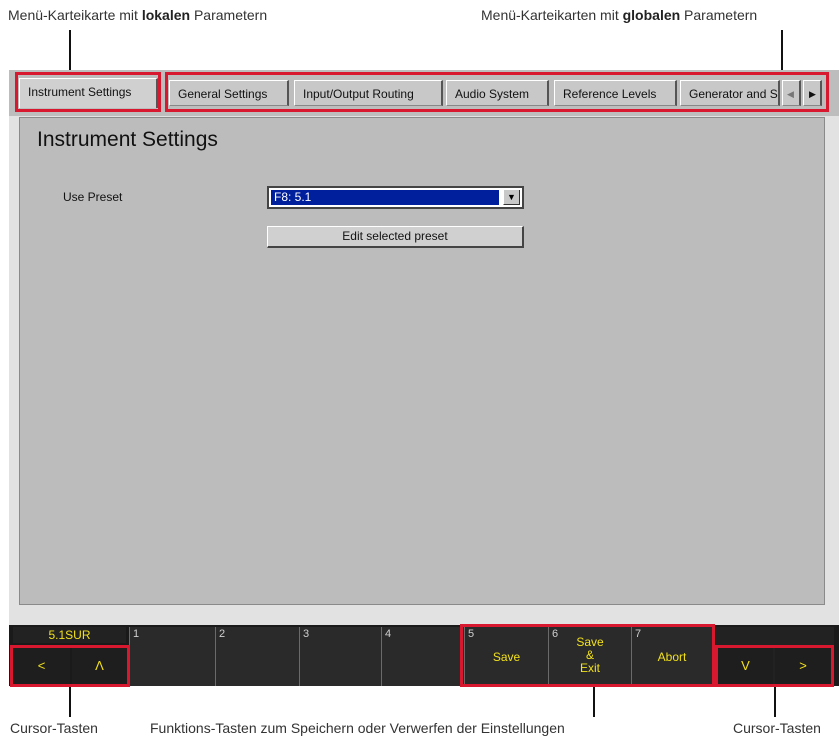  Describe the element at coordinates (138, 15) in the screenshot. I see `annotation-local-tab: Menü-Karteikarte mit lokalen Parametern` at that location.